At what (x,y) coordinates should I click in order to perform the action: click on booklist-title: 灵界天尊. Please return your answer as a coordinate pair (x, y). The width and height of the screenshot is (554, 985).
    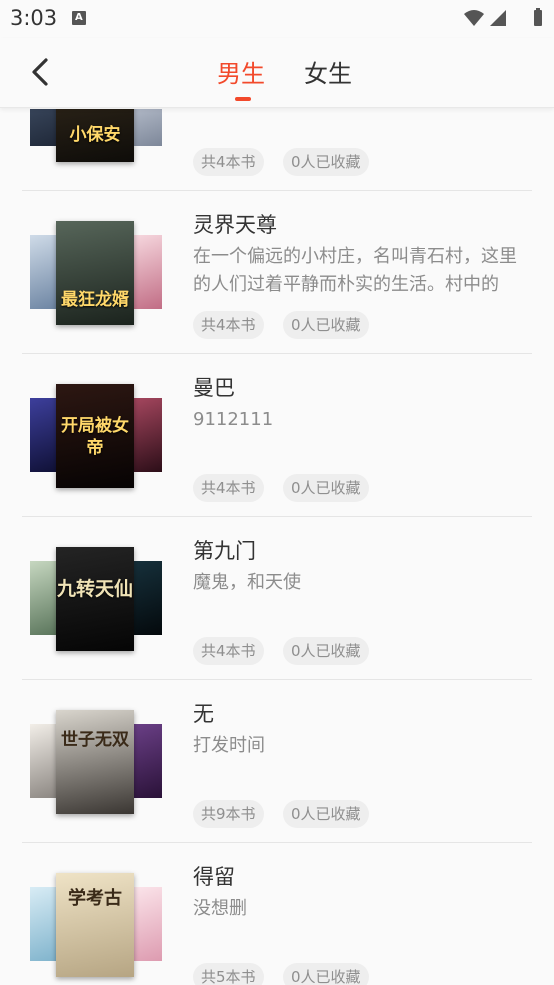
    Looking at the image, I should click on (235, 225).